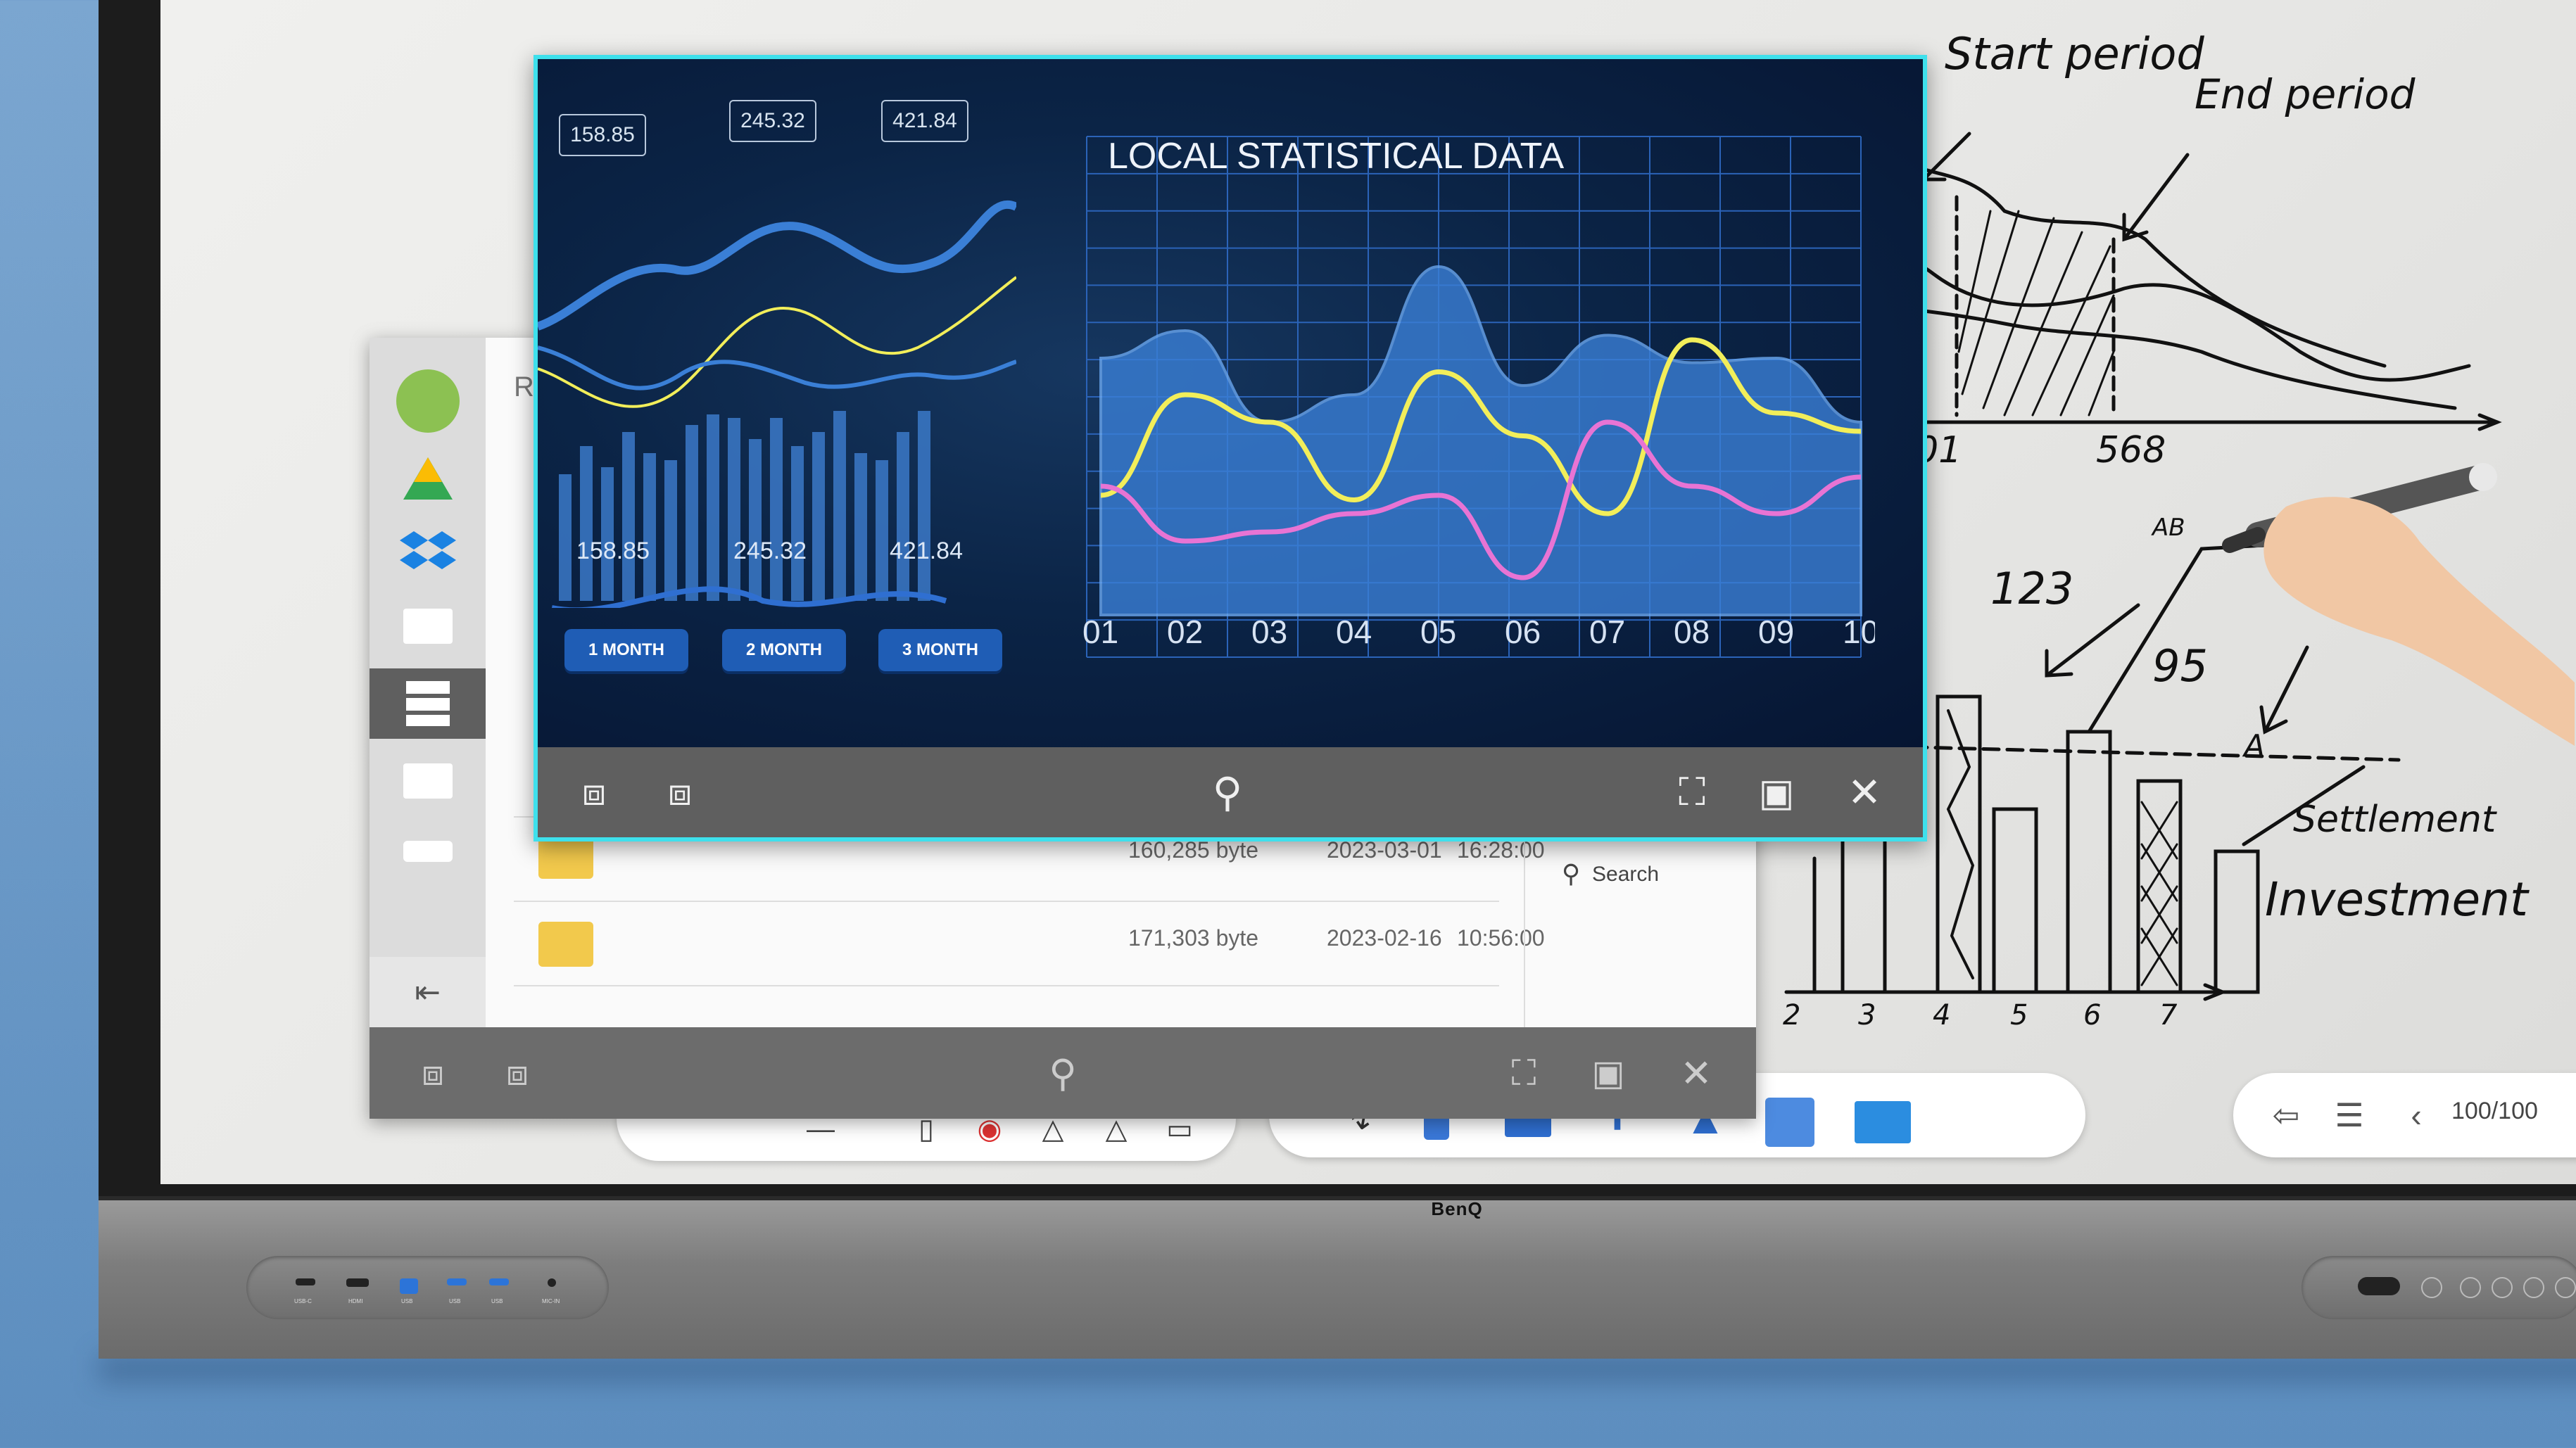 The width and height of the screenshot is (2576, 1448). Describe the element at coordinates (428, 781) in the screenshot. I see `folder-icon` at that location.